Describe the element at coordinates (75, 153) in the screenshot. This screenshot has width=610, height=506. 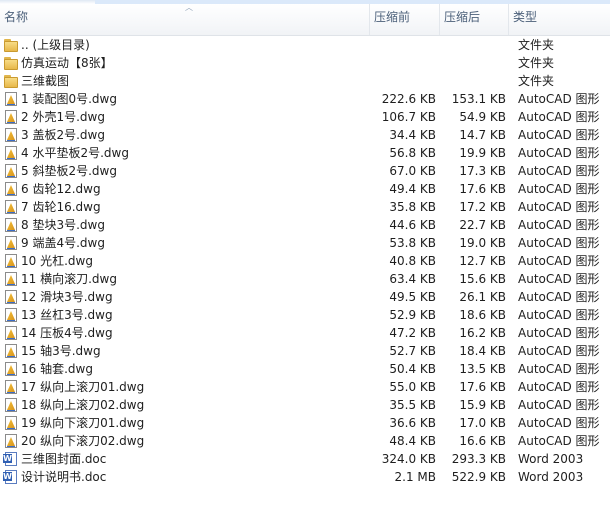
I see `file-name: 4 水平垫板2号.dwg` at that location.